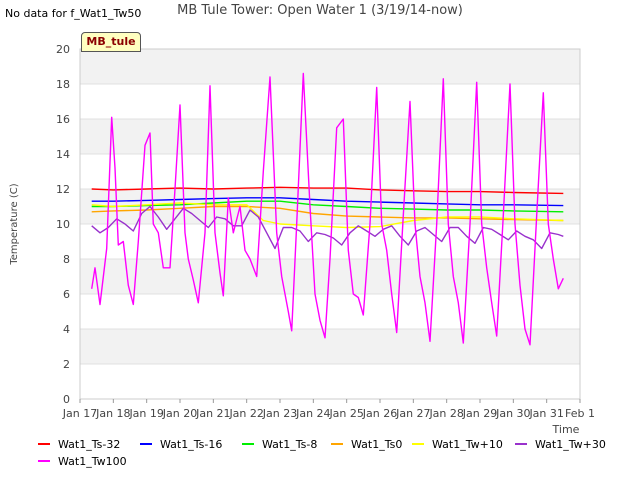 The width and height of the screenshot is (640, 480). I want to click on y-tick-label: 10, so click(63, 224).